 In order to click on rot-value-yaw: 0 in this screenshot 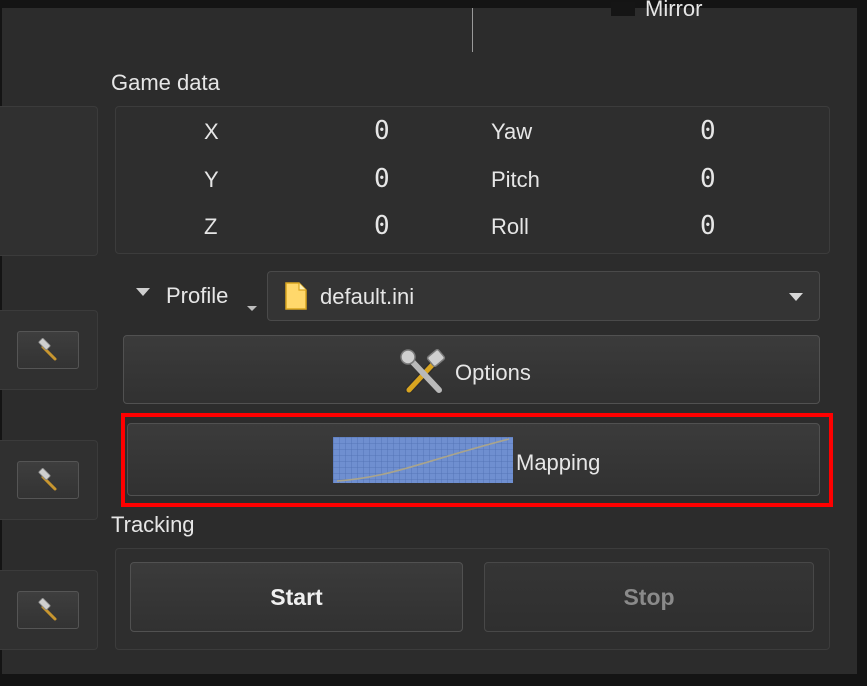, I will do `click(708, 131)`.